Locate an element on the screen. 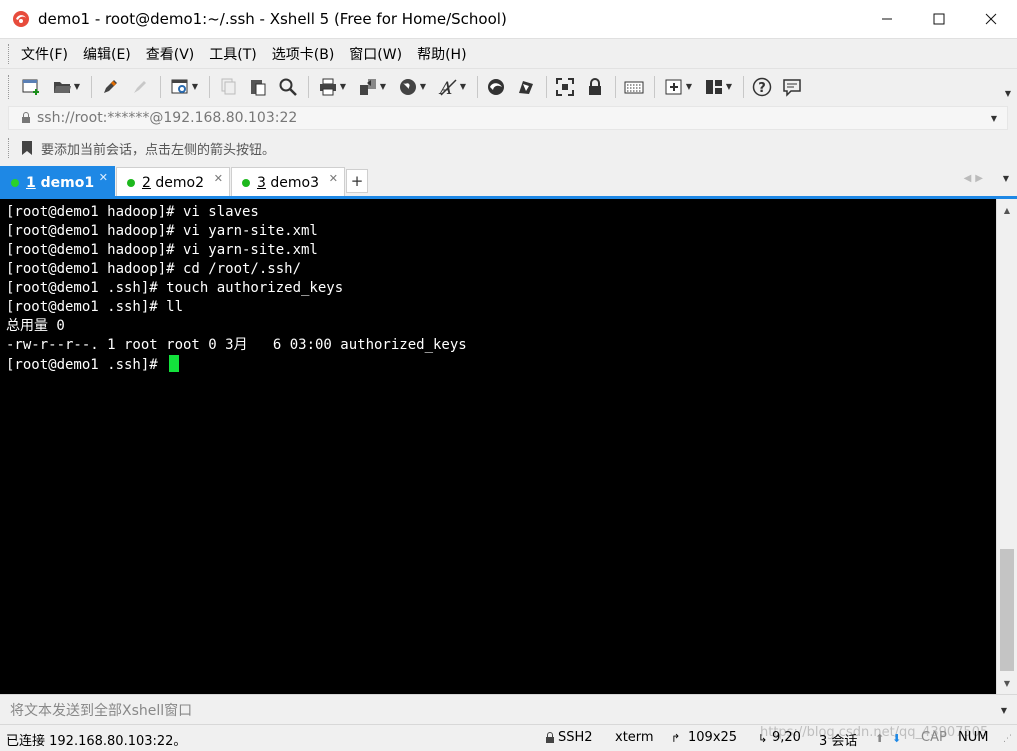 This screenshot has height=751, width=1017. tab-list-dropdown-icon: ▼ is located at coordinates (1006, 178).